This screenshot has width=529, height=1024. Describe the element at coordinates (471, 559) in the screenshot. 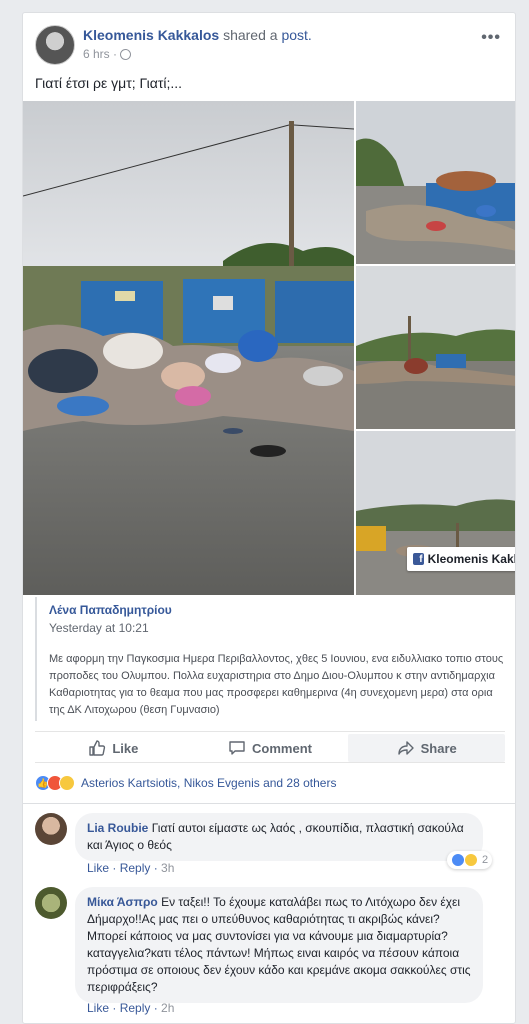

I see `photo-tag-label: Kleomenis Kakka` at that location.